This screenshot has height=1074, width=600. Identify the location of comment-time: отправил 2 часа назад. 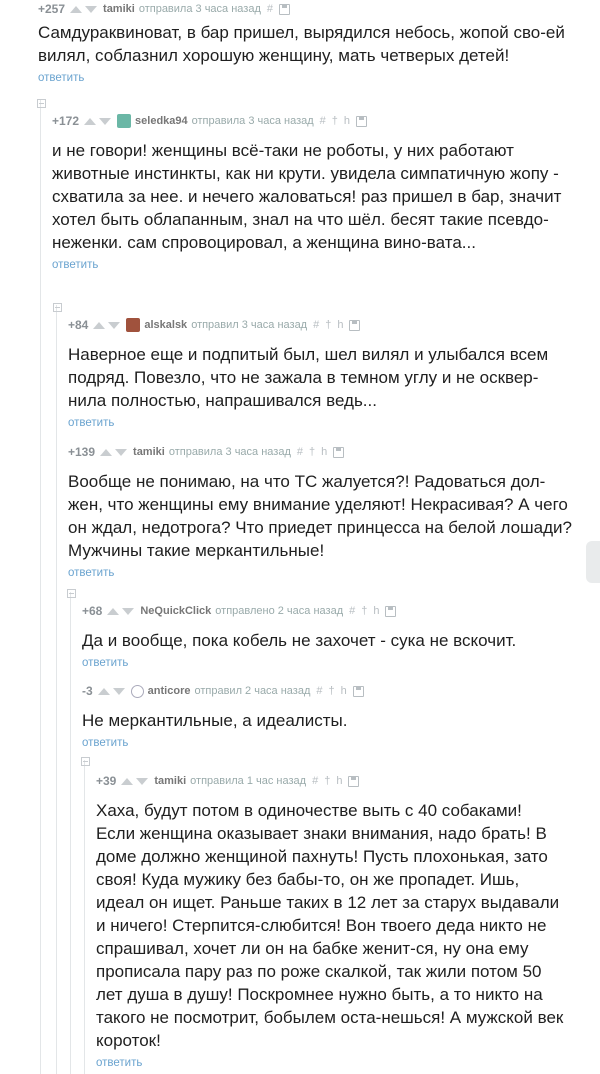
(252, 691).